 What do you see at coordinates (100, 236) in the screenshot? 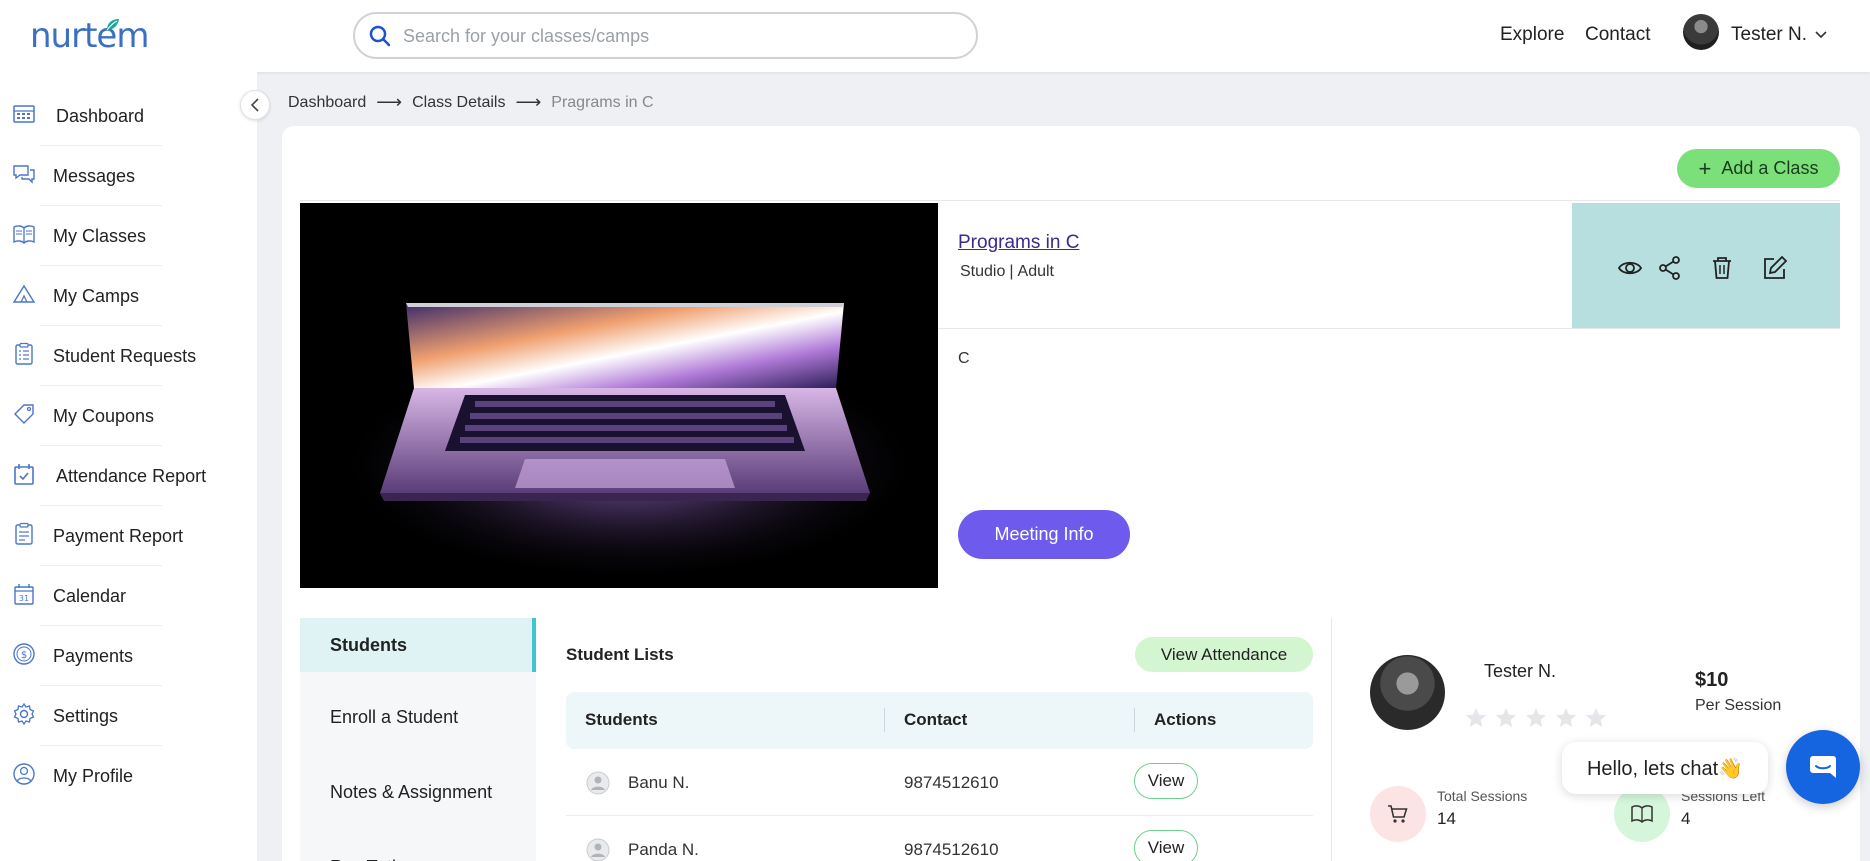
I see `sidebar-item-label: My Classes` at bounding box center [100, 236].